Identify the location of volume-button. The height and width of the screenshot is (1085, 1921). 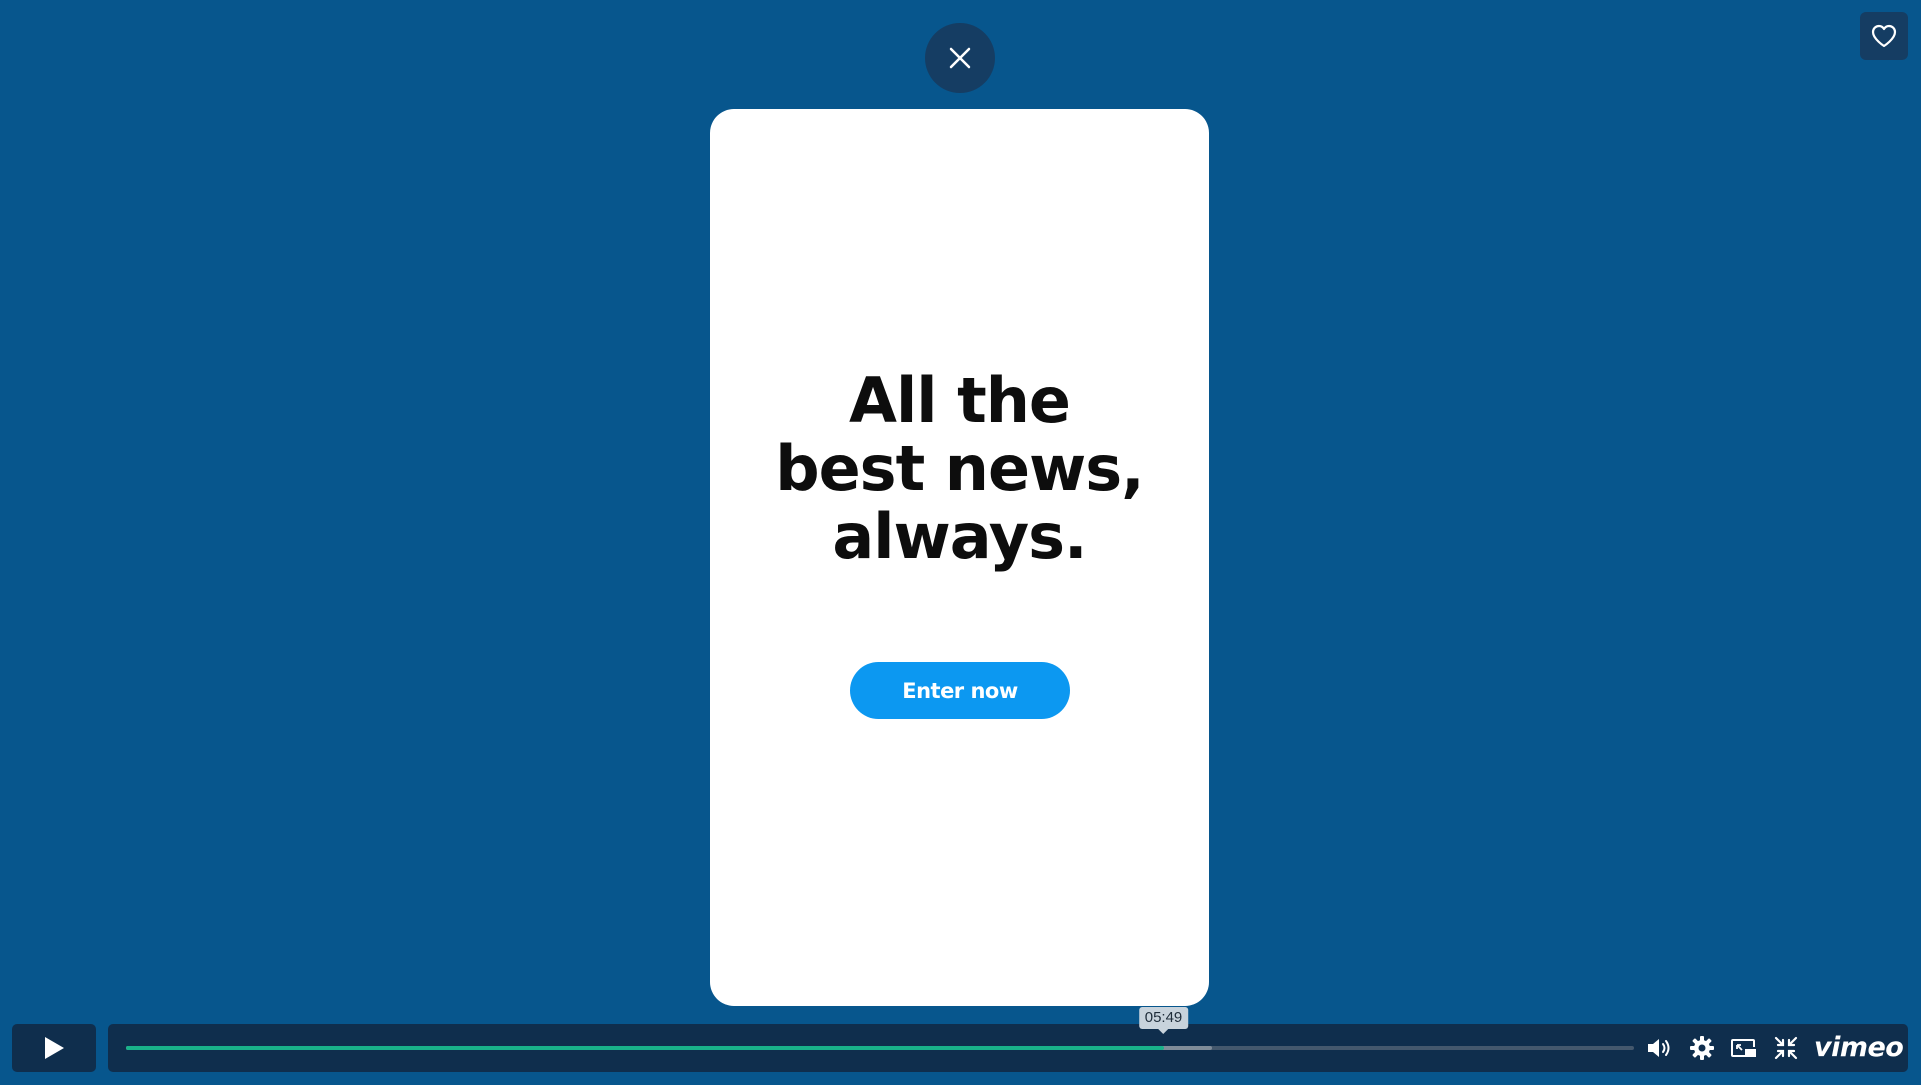
(1660, 1048).